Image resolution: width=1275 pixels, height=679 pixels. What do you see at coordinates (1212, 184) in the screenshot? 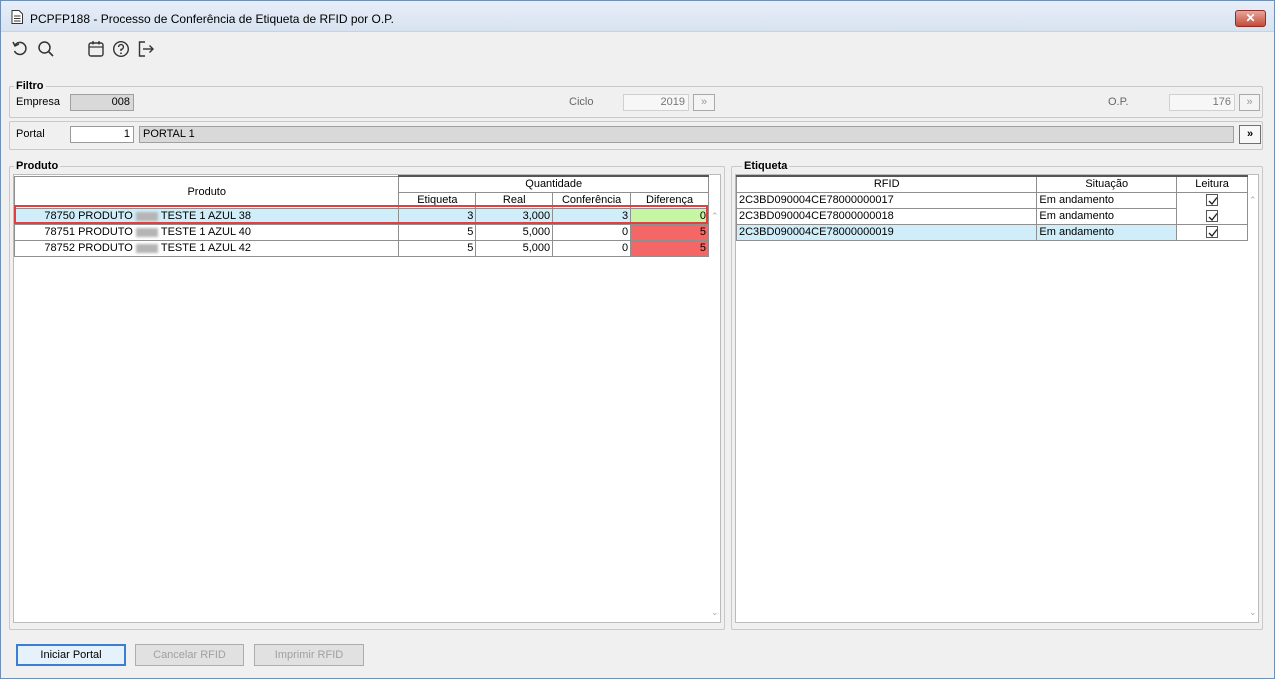
I see `col-leitura-header: Leitura` at bounding box center [1212, 184].